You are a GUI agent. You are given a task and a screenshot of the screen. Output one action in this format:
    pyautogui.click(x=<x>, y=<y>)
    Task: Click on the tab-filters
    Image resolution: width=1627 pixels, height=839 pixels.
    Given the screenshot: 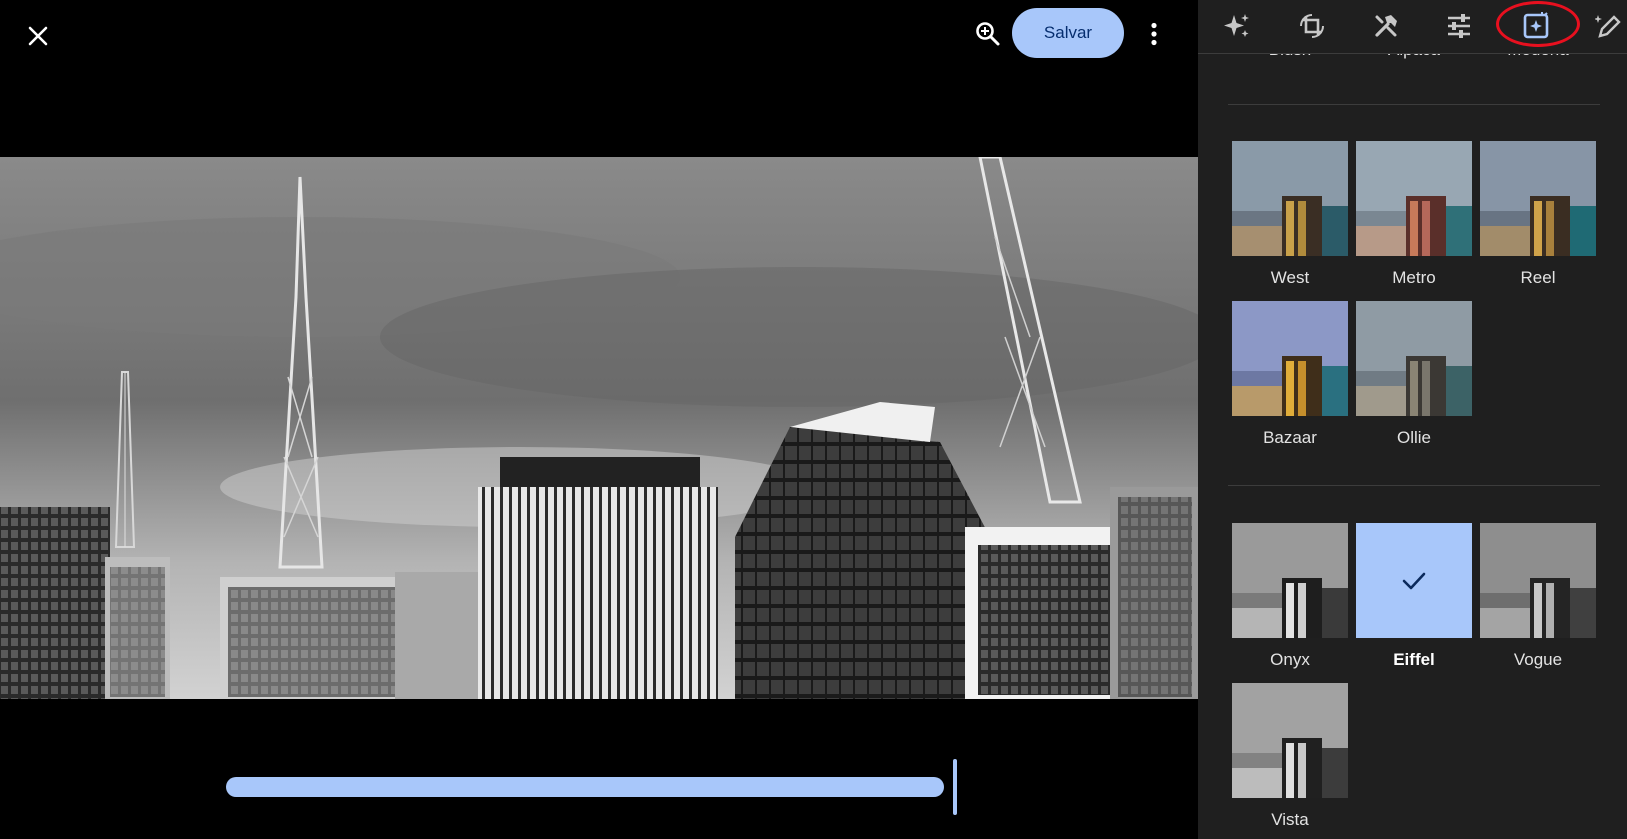 What is the action you would take?
    pyautogui.click(x=1536, y=26)
    